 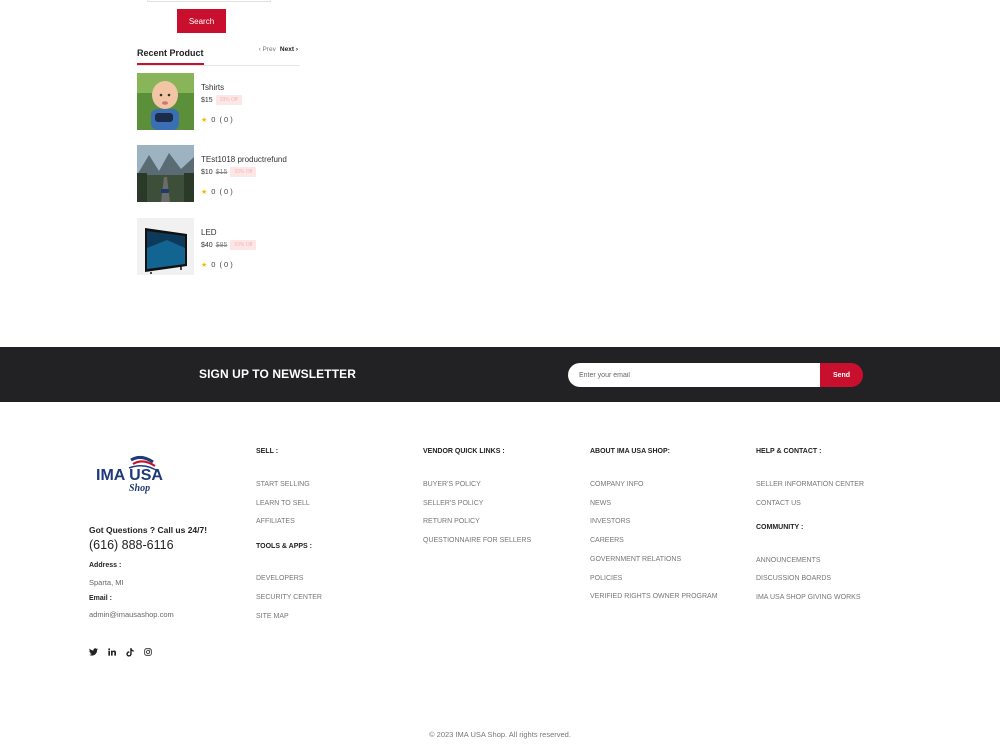 What do you see at coordinates (289, 597) in the screenshot?
I see `footer-link-security-center: SECURITY CENTER` at bounding box center [289, 597].